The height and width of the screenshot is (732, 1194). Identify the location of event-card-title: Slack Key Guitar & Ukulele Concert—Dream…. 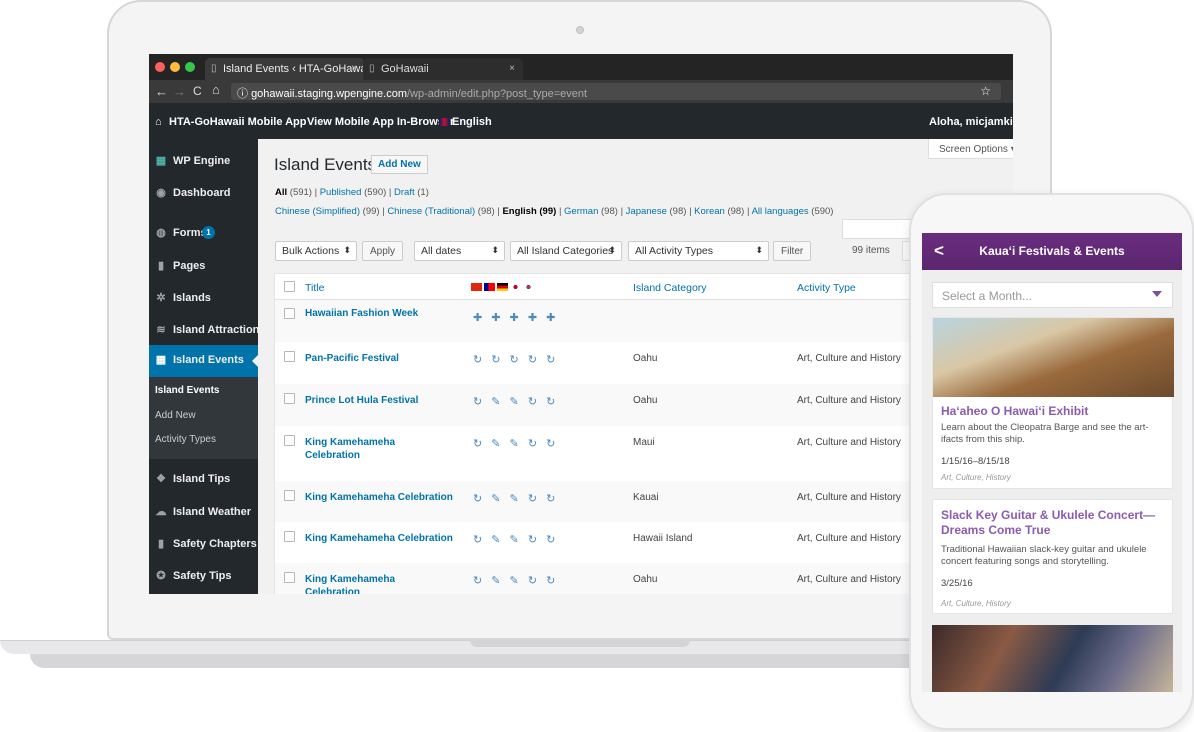
(1055, 523).